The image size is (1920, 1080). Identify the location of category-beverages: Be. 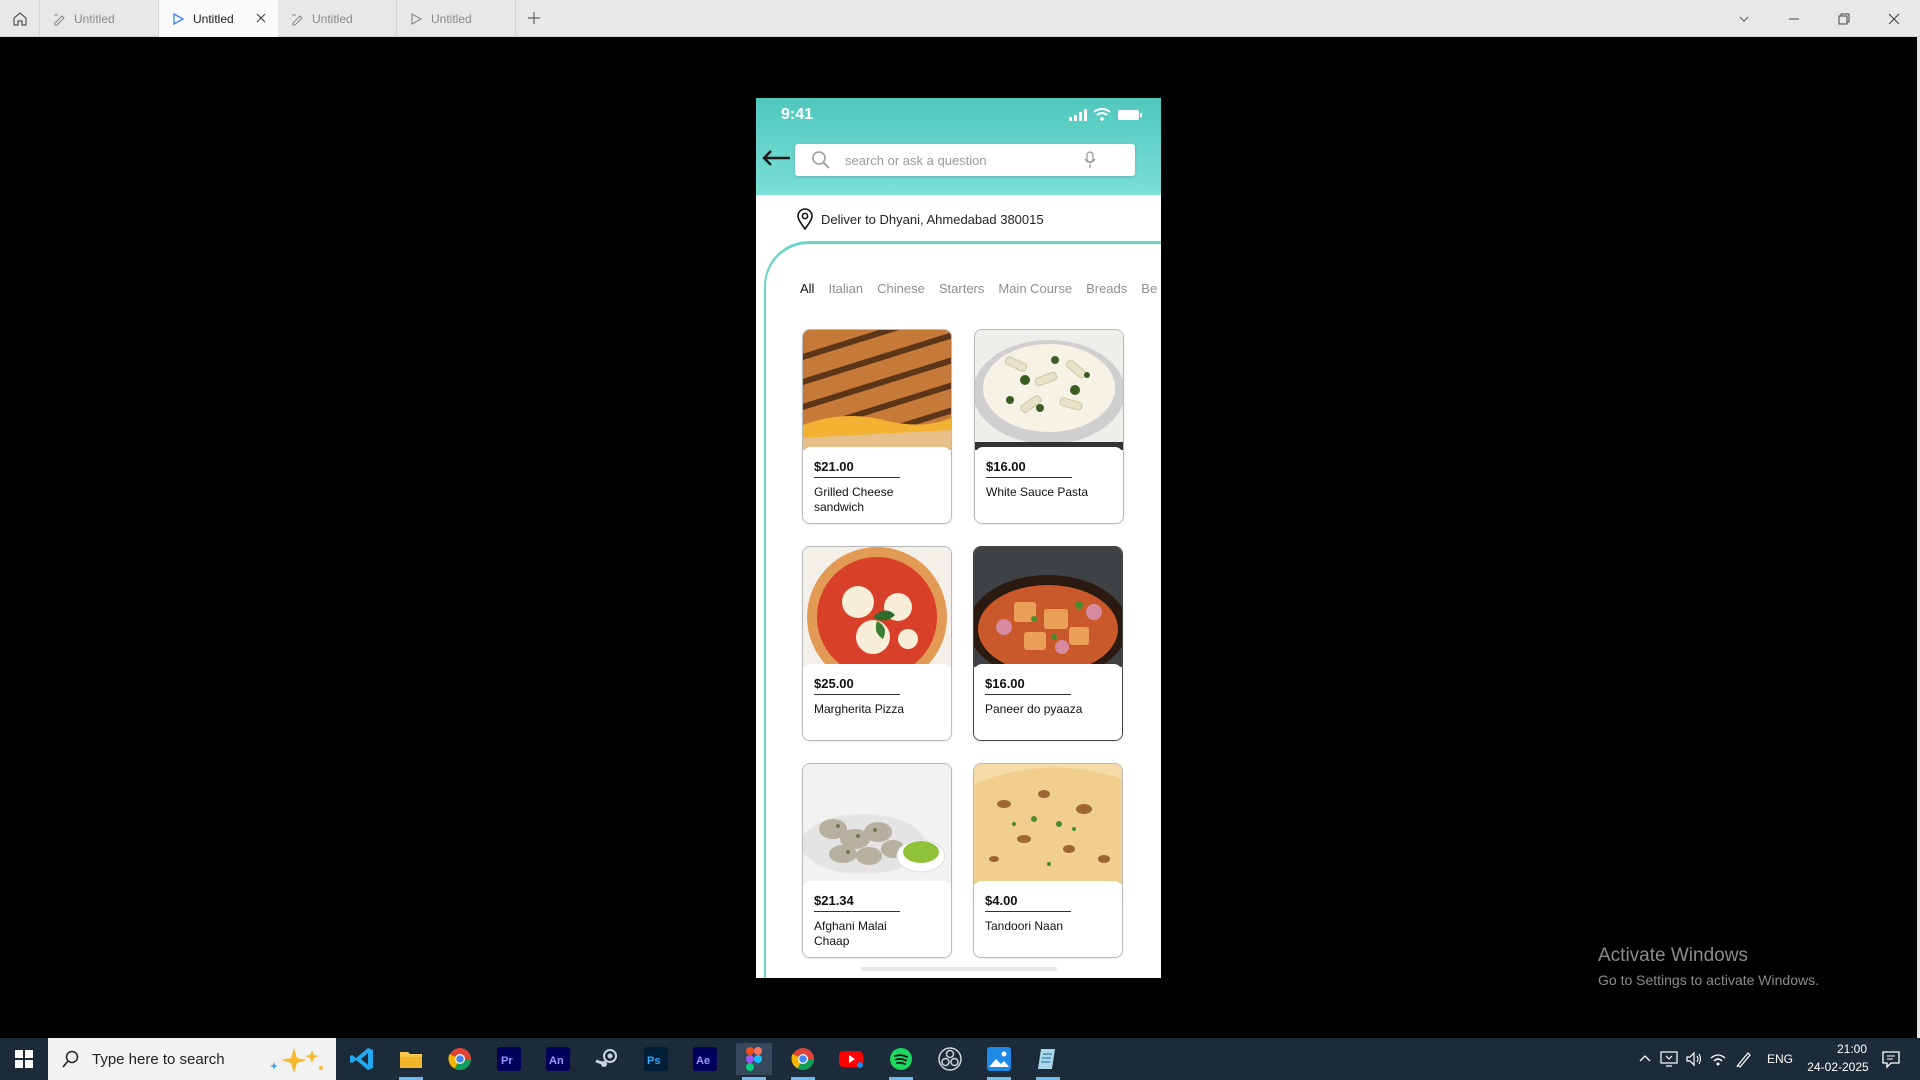
(1149, 288).